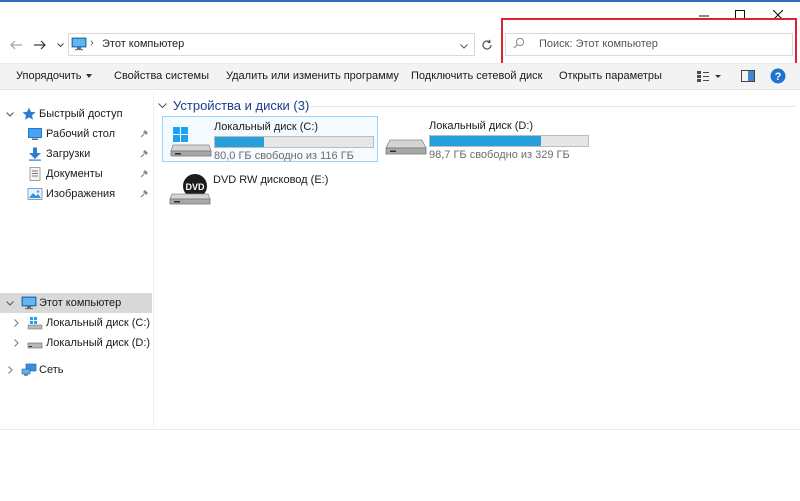 Image resolution: width=800 pixels, height=501 pixels. What do you see at coordinates (76, 370) in the screenshot?
I see `nav-network: Сеть` at bounding box center [76, 370].